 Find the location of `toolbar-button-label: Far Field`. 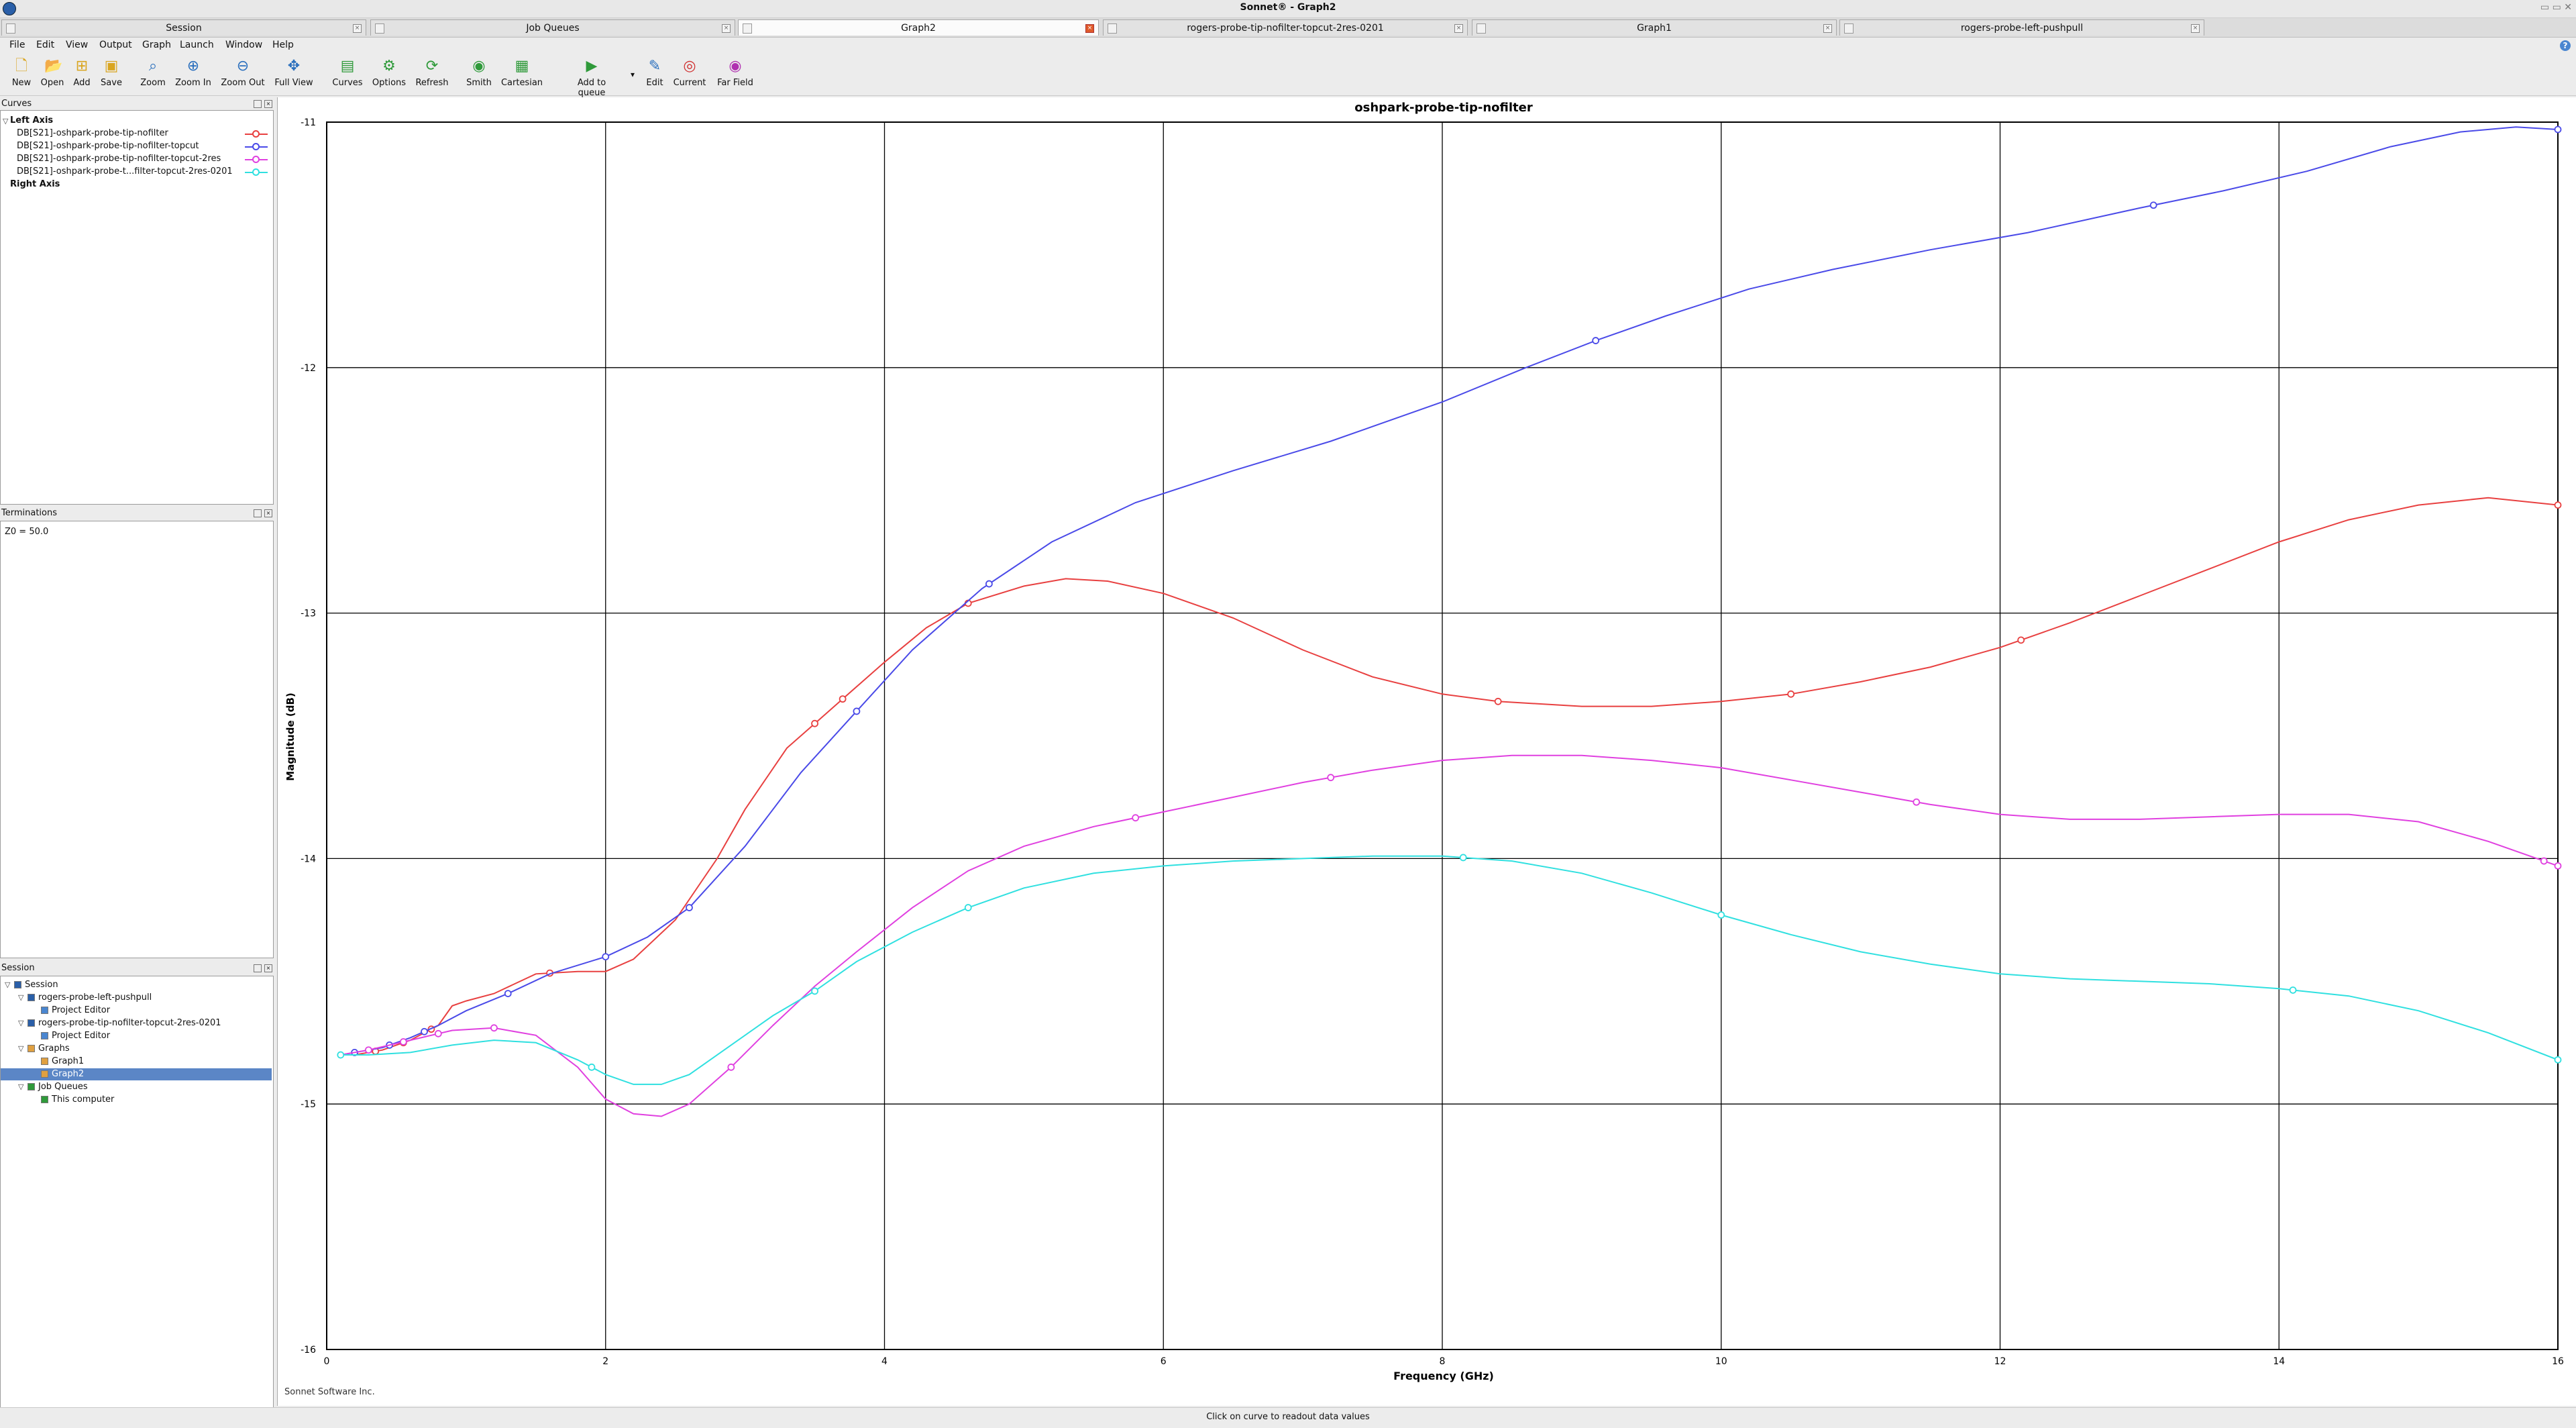

toolbar-button-label: Far Field is located at coordinates (735, 83).